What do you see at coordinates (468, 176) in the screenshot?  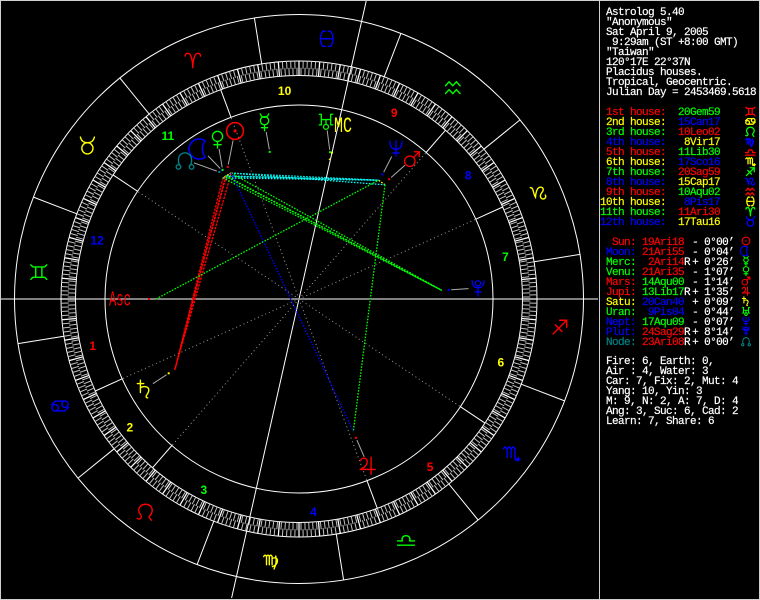 I see `svg-text: 8` at bounding box center [468, 176].